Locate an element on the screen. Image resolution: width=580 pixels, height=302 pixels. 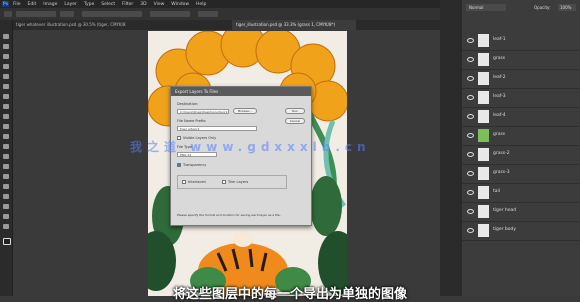
menu-image: Image is located at coordinates (50, 4).